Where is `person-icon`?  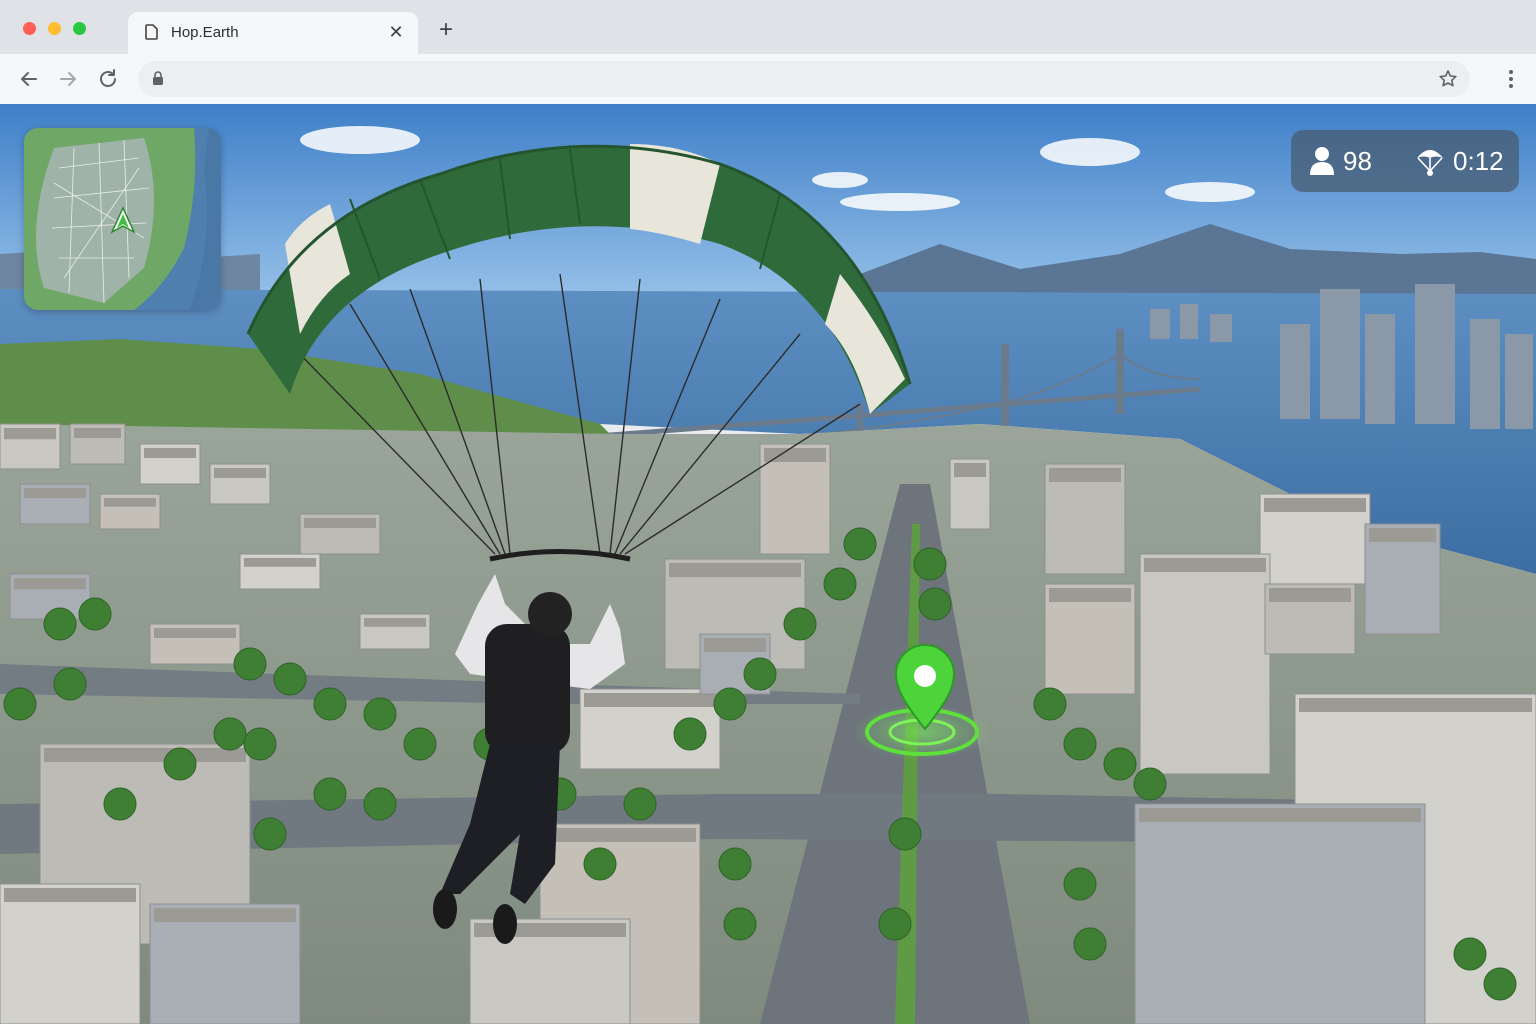 person-icon is located at coordinates (1322, 161).